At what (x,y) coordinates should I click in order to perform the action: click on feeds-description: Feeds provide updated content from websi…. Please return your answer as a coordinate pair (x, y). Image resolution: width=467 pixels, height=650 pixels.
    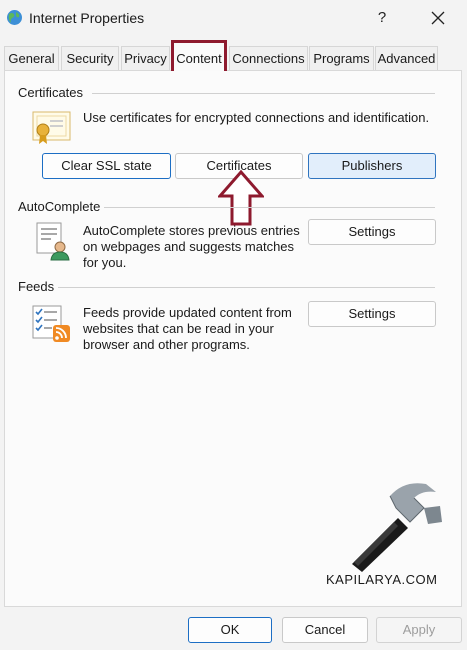
    Looking at the image, I should click on (187, 329).